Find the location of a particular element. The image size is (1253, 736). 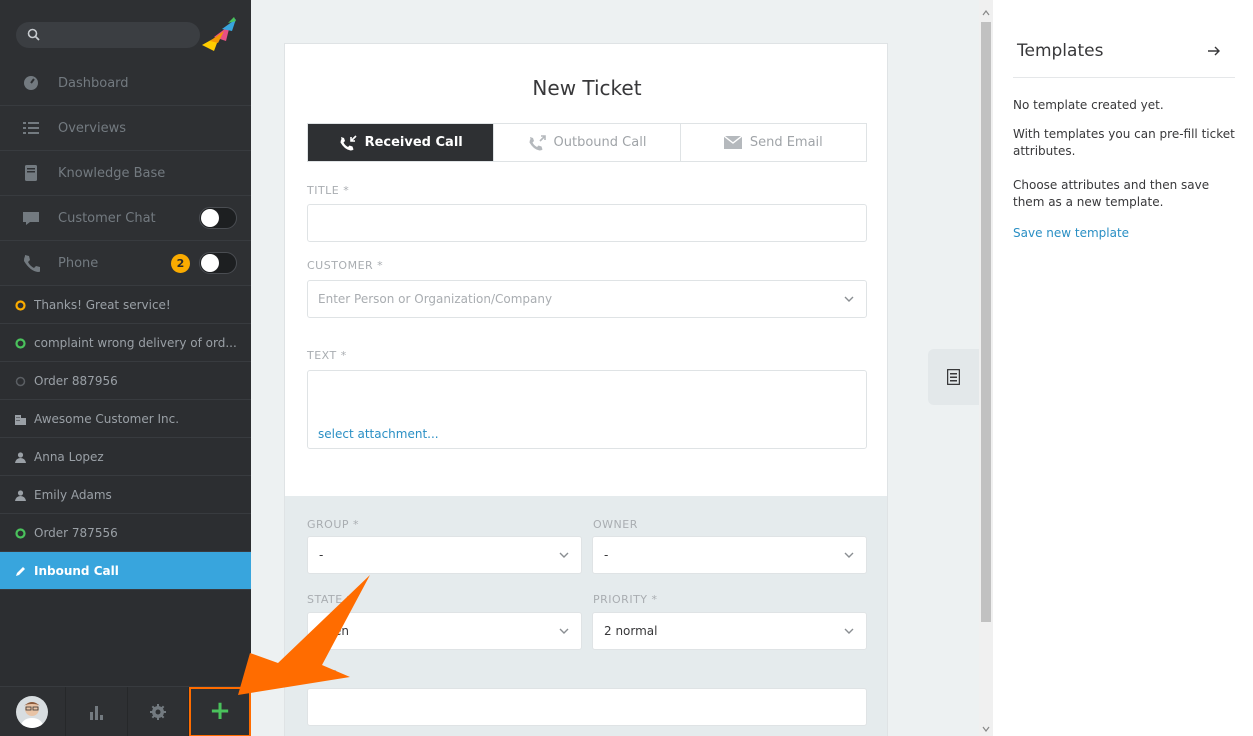

sidebar-toggle-button is located at coordinates (953, 377).